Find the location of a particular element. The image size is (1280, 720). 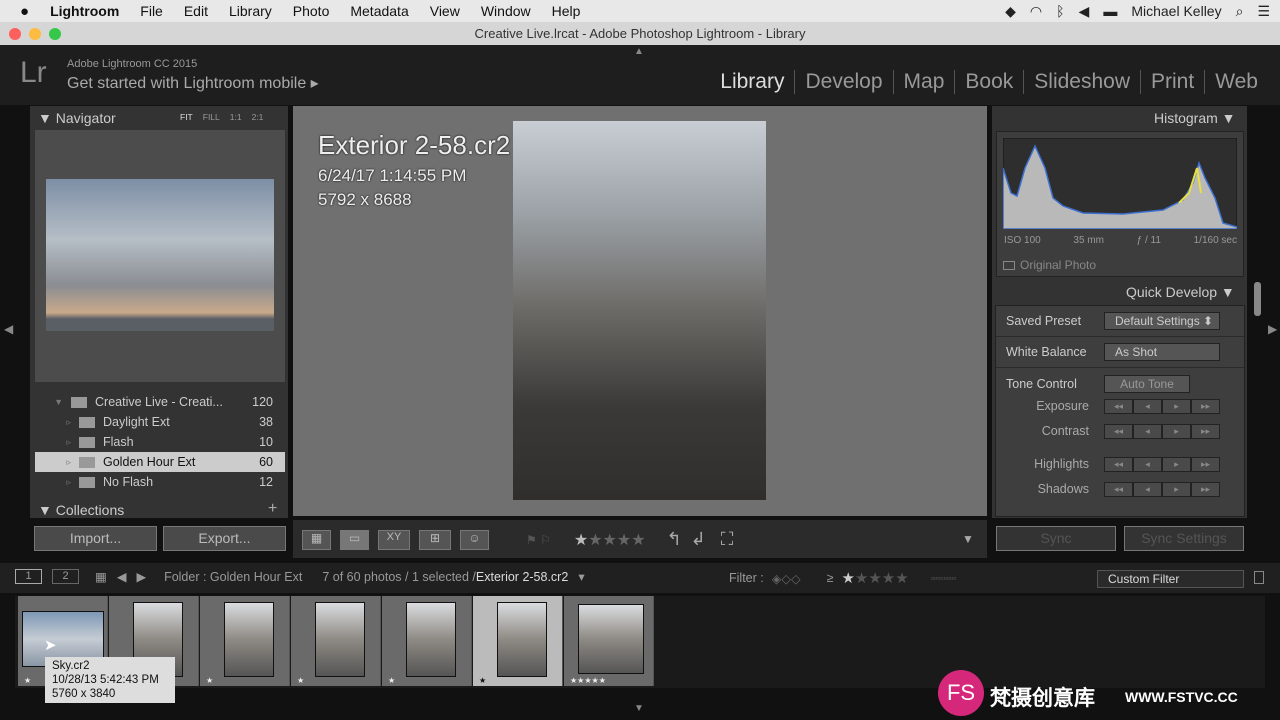

menu-edit: Edit is located at coordinates (196, 11).